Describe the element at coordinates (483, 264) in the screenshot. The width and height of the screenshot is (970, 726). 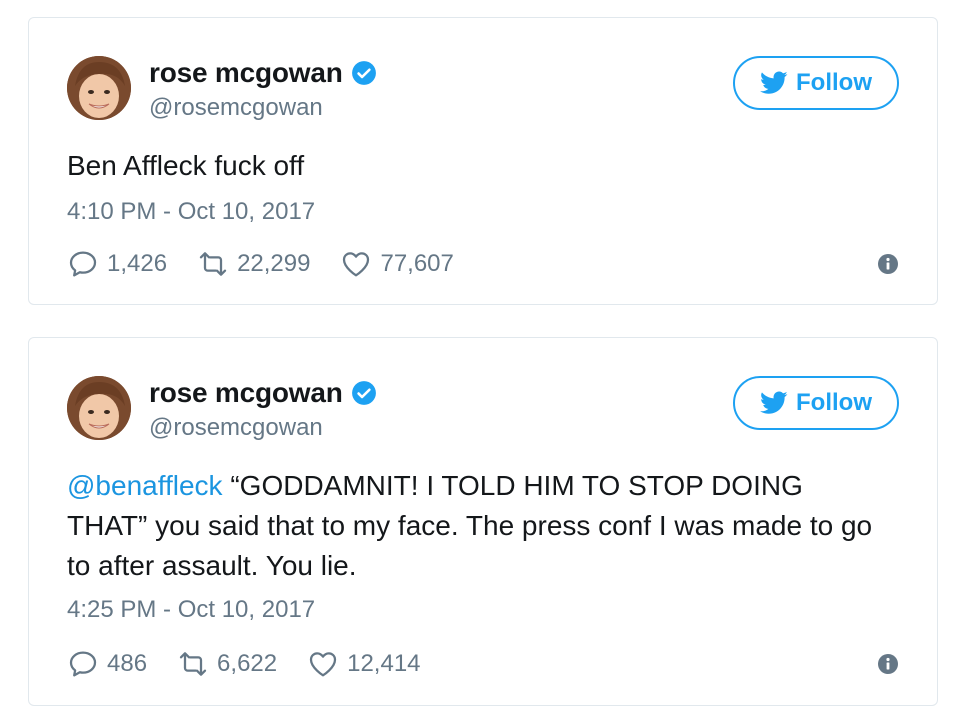
I see `tweet-actions: 1,426 22,299 77,607` at that location.